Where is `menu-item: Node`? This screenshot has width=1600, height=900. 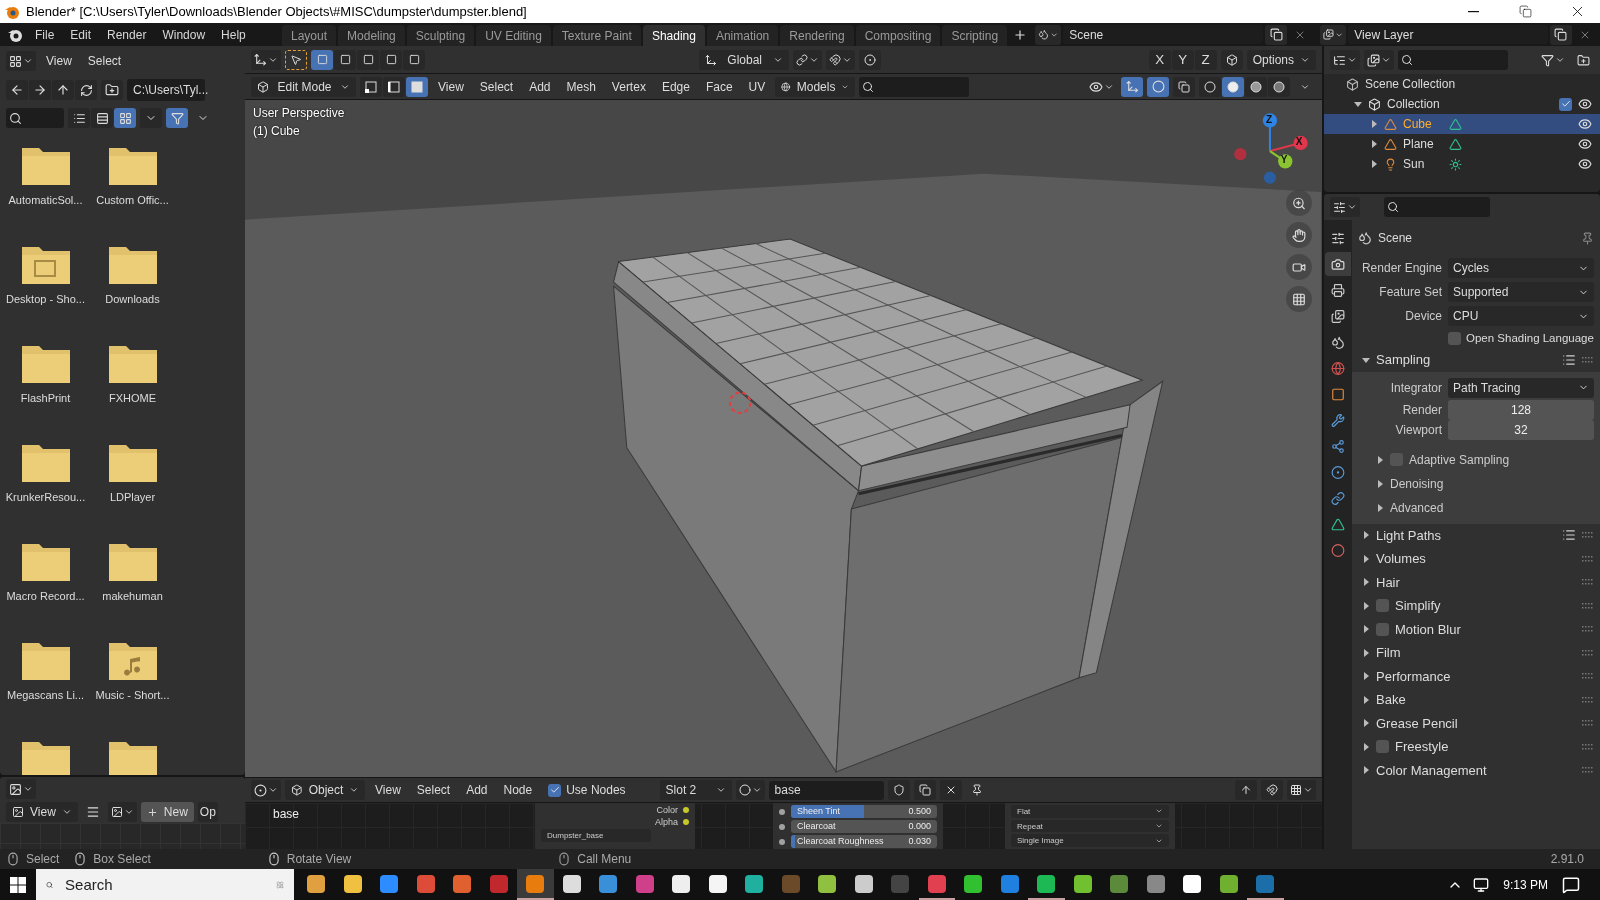 menu-item: Node is located at coordinates (518, 790).